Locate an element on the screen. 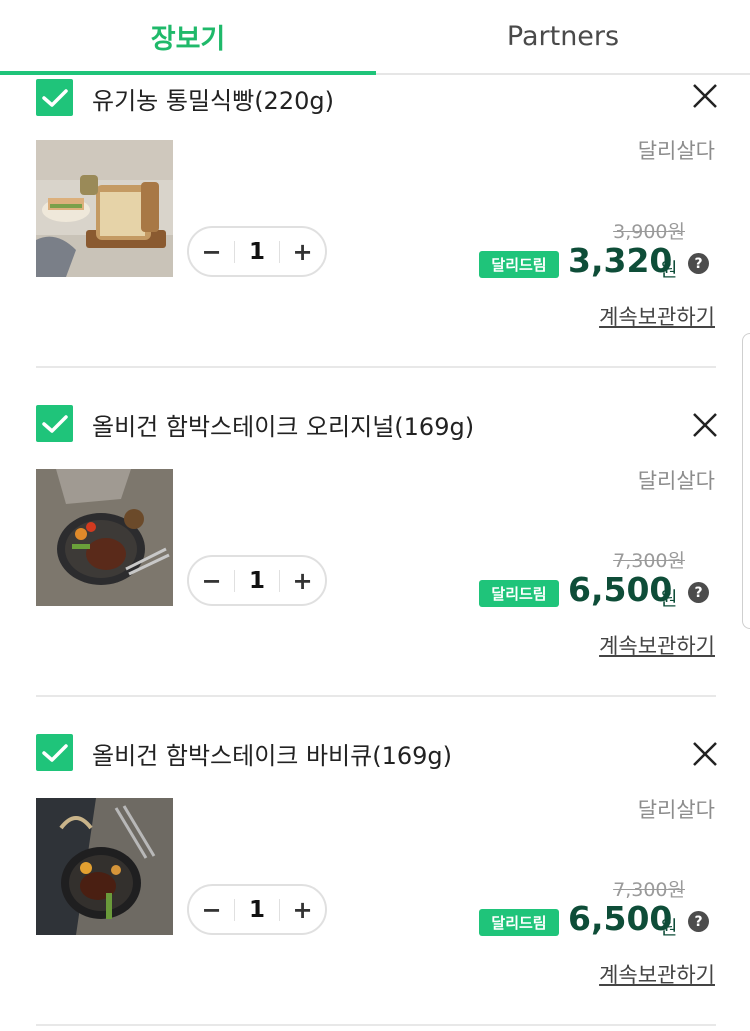  item-name: 유기농 통밀식빵(220g) is located at coordinates (213, 101).